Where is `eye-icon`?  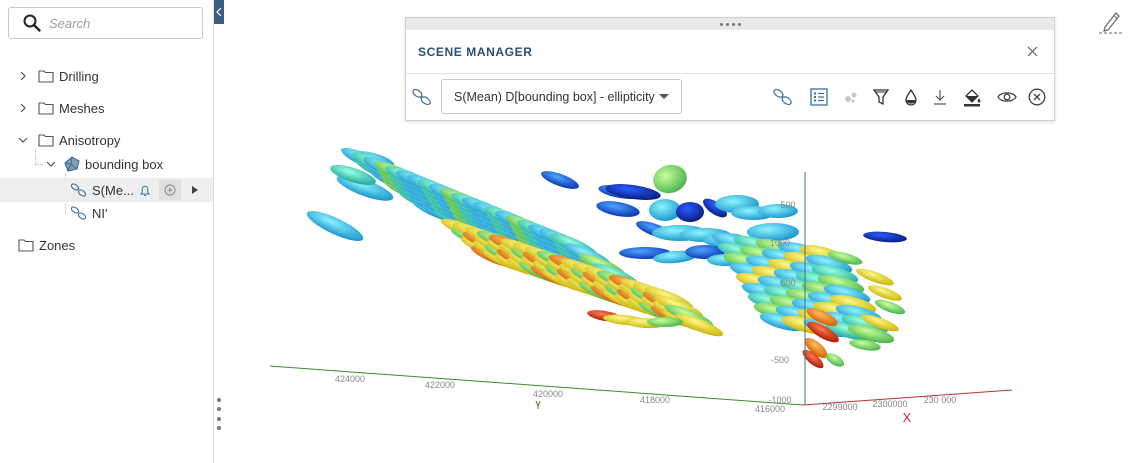
eye-icon is located at coordinates (1007, 97).